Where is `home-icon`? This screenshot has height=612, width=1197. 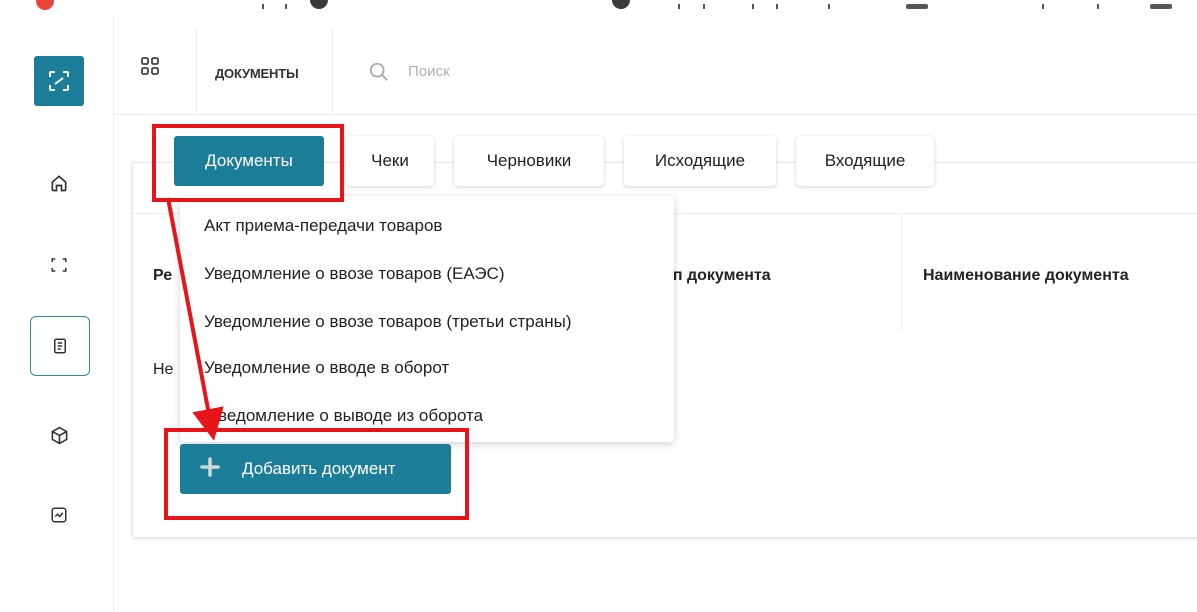
home-icon is located at coordinates (59, 183).